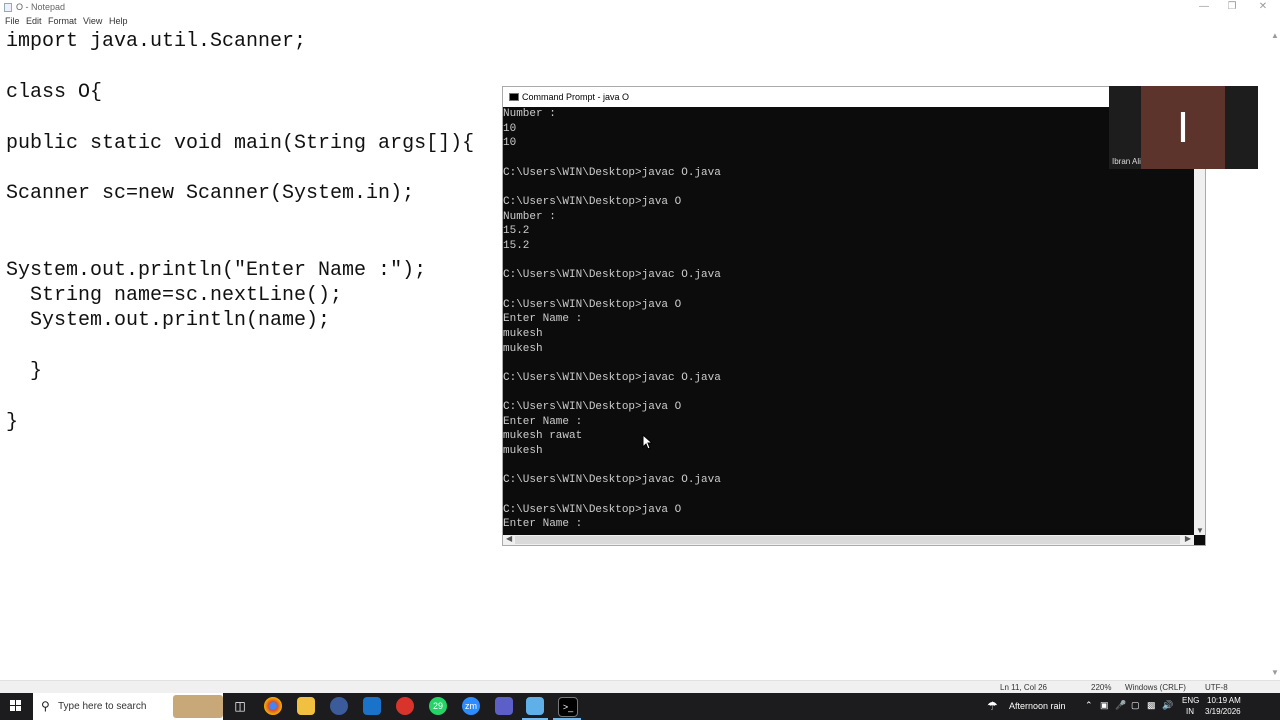 Image resolution: width=1280 pixels, height=720 pixels. I want to click on editor-vertical-scrollbar: ▲ ▼, so click(1275, 353).